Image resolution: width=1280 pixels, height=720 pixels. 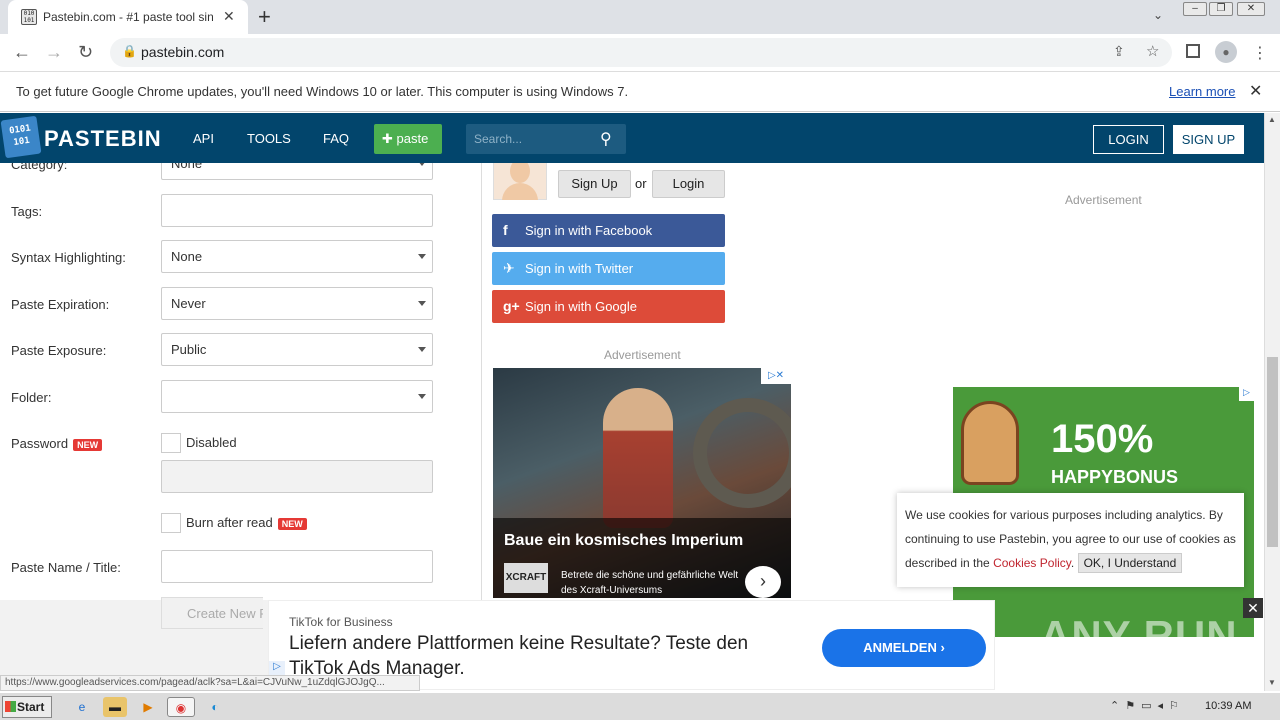 What do you see at coordinates (900, 647) in the screenshot?
I see `tiktok-cta-label: ANMELDEN` at bounding box center [900, 647].